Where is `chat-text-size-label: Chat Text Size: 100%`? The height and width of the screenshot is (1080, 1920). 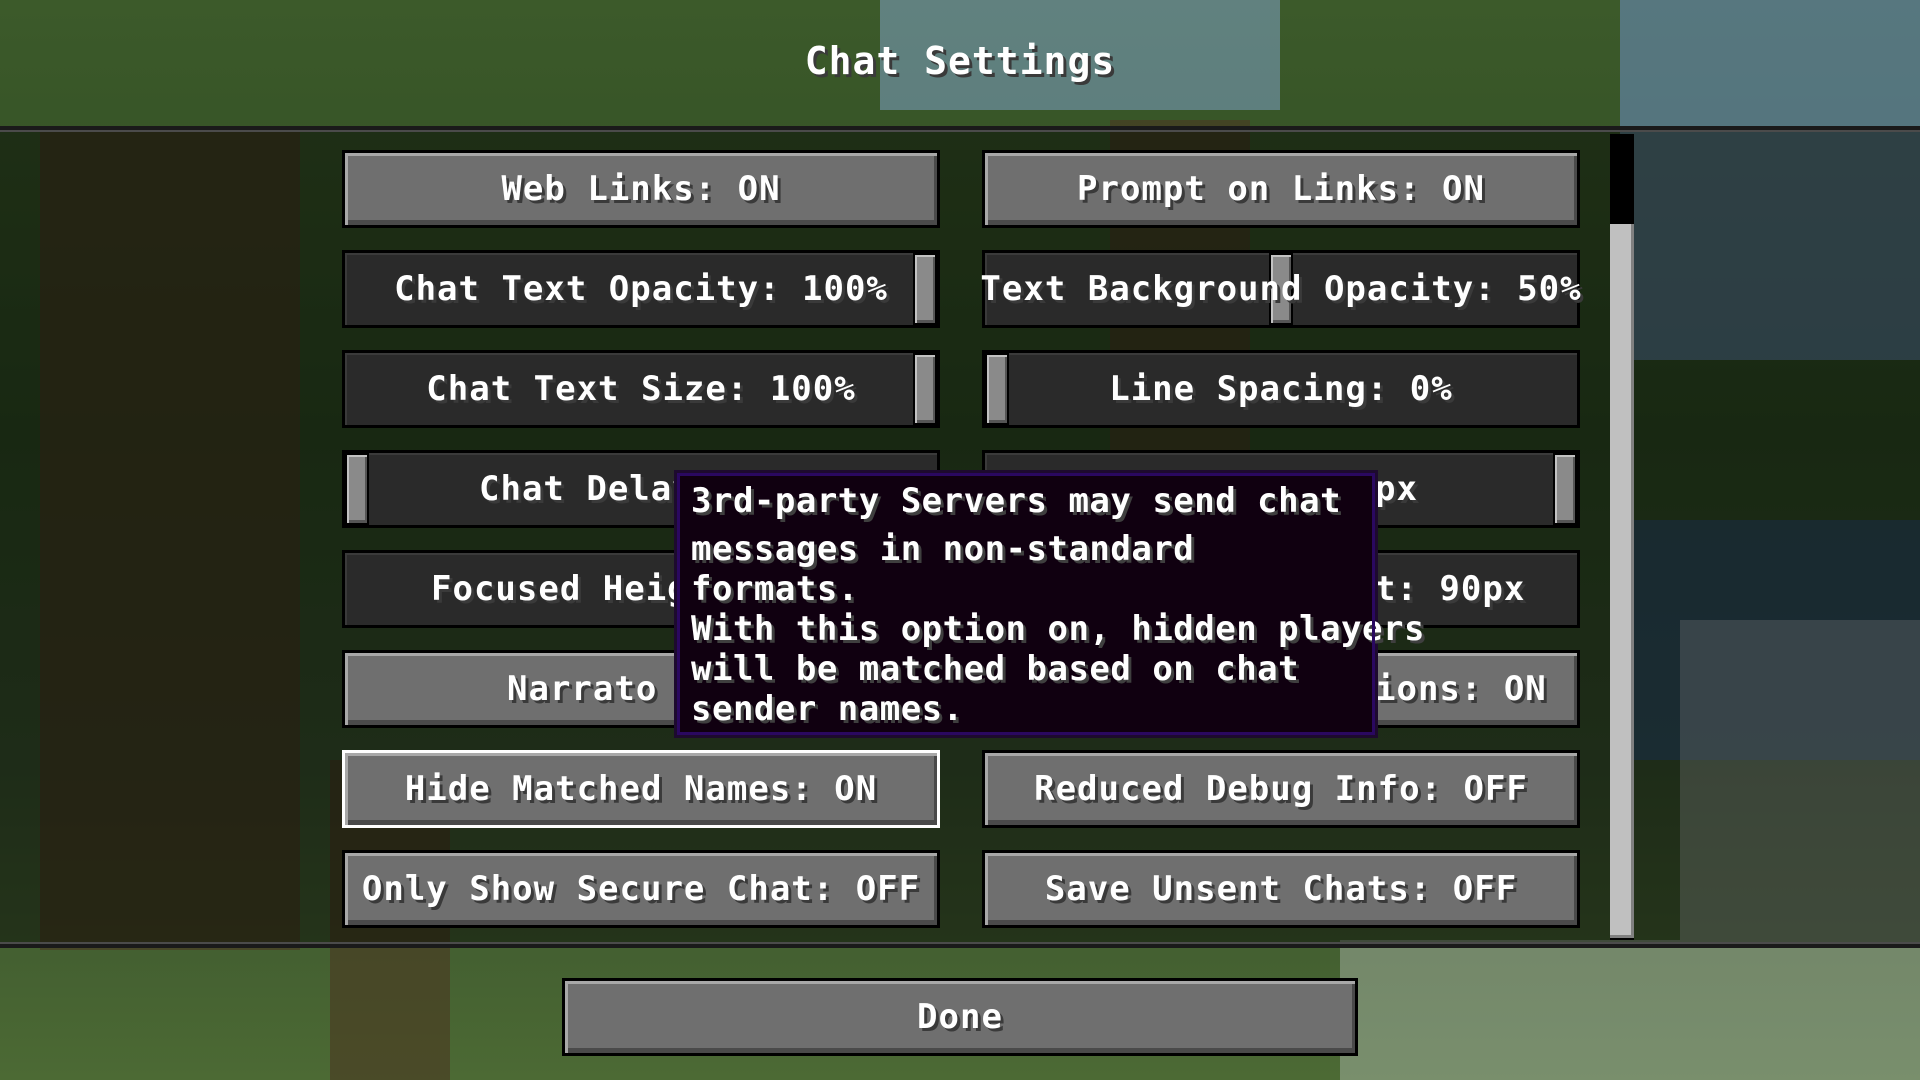 chat-text-size-label: Chat Text Size: 100% is located at coordinates (641, 389).